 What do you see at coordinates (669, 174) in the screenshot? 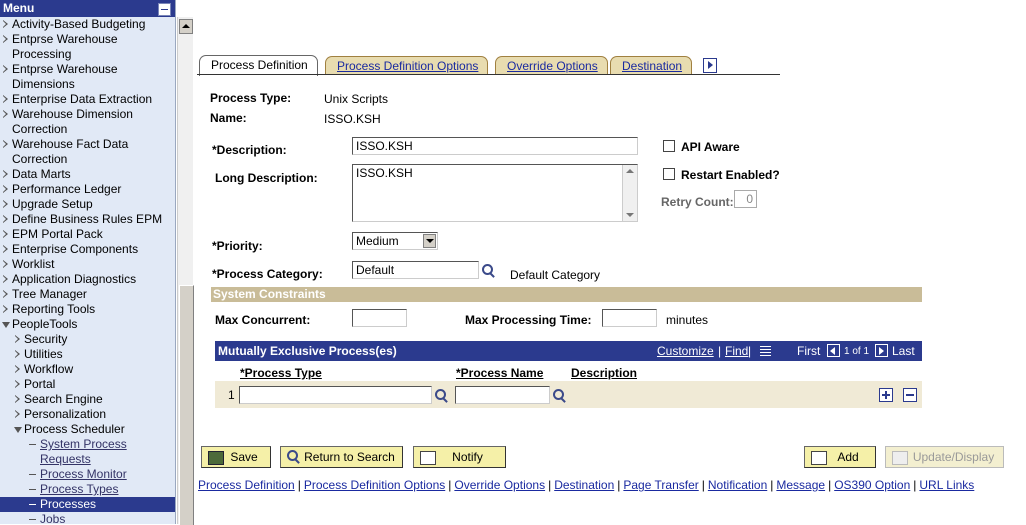
I see `restart-enabled-checkbox` at bounding box center [669, 174].